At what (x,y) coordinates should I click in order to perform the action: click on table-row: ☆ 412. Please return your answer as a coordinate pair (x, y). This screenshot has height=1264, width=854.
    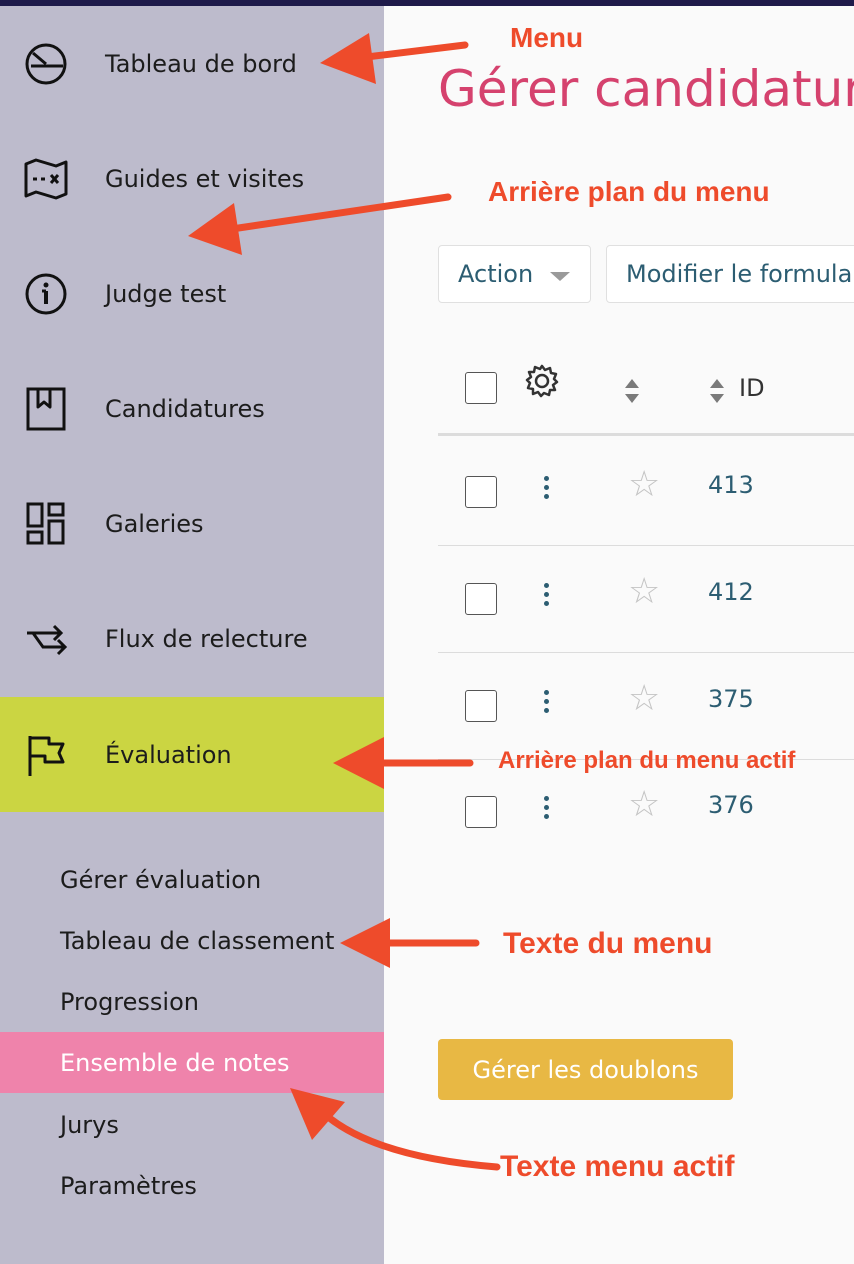
    Looking at the image, I should click on (646, 599).